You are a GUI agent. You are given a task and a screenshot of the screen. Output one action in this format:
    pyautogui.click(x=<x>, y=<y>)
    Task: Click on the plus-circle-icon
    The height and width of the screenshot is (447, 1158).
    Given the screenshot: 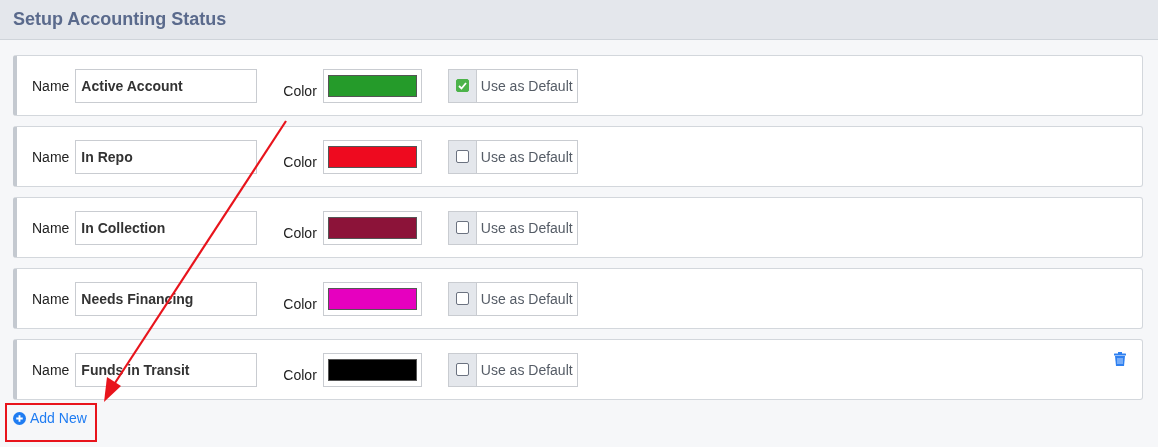 What is the action you would take?
    pyautogui.click(x=19, y=418)
    